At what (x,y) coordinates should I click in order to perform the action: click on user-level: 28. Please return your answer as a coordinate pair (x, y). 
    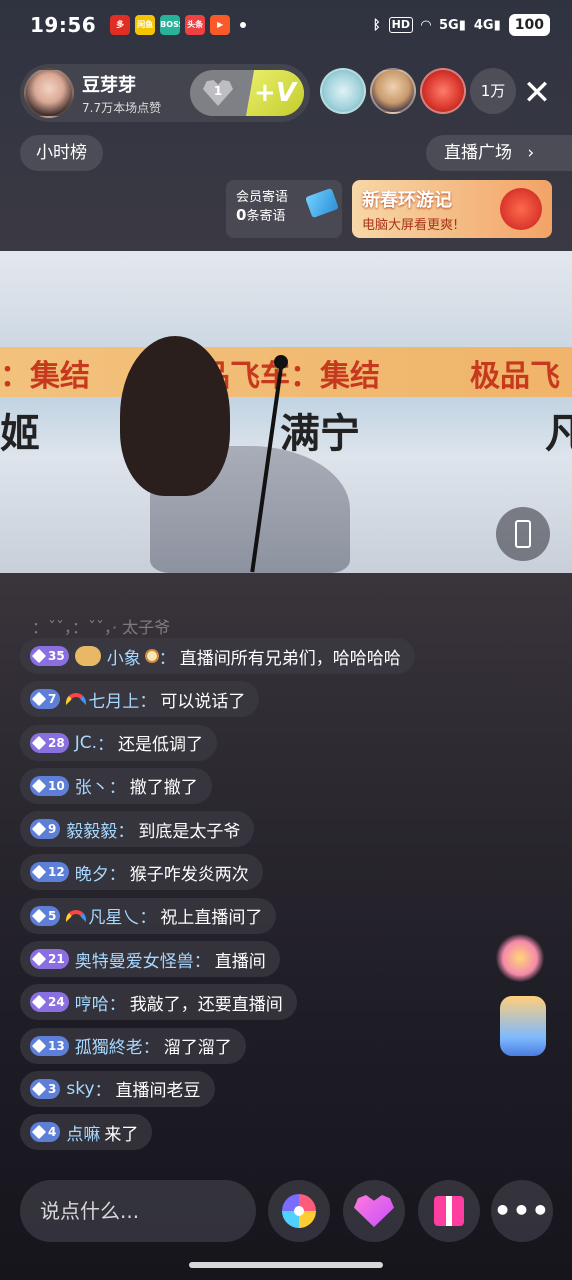
    Looking at the image, I should click on (56, 742).